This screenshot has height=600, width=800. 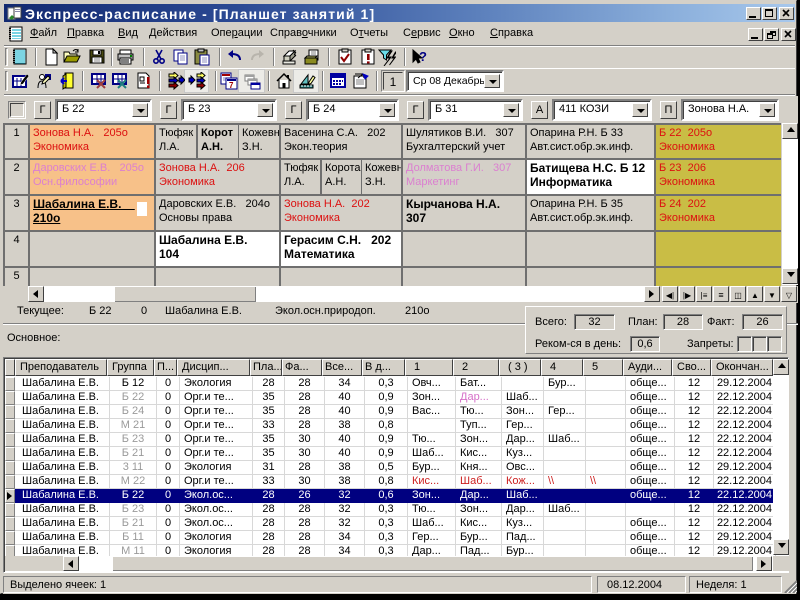 I want to click on svg-text: 7, so click(x=231, y=85).